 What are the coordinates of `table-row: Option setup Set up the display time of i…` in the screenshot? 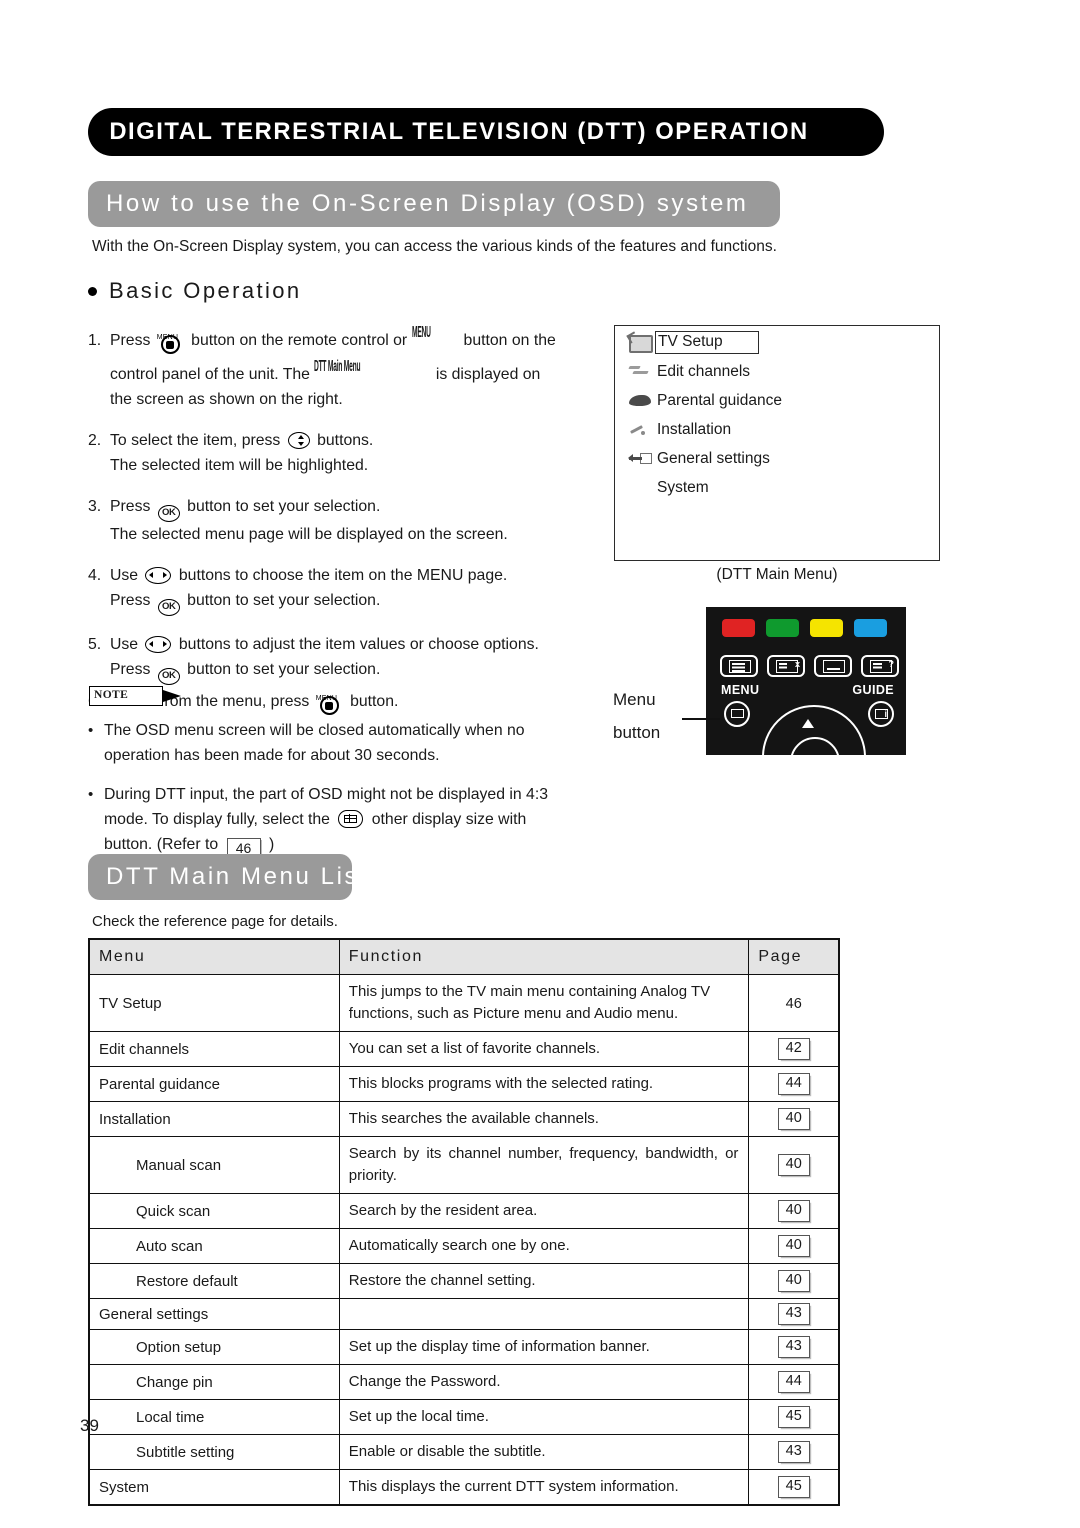 It's located at (464, 1347).